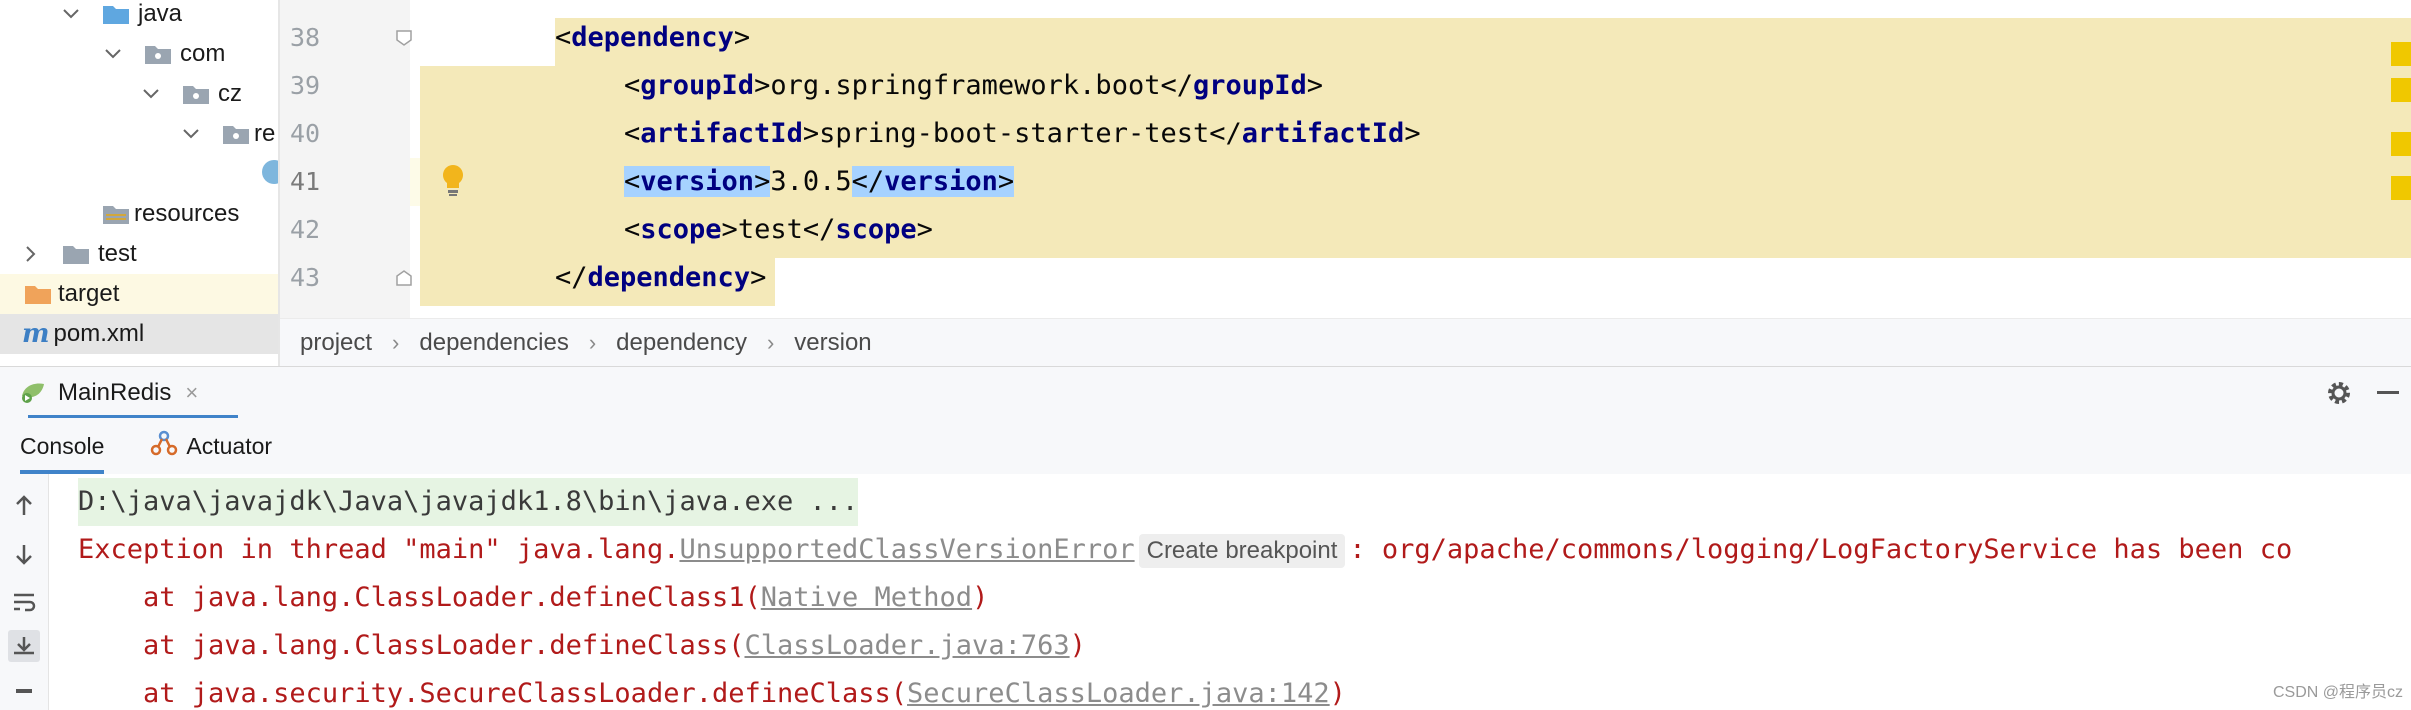  Describe the element at coordinates (832, 343) in the screenshot. I see `breadcrumb-item: version` at that location.